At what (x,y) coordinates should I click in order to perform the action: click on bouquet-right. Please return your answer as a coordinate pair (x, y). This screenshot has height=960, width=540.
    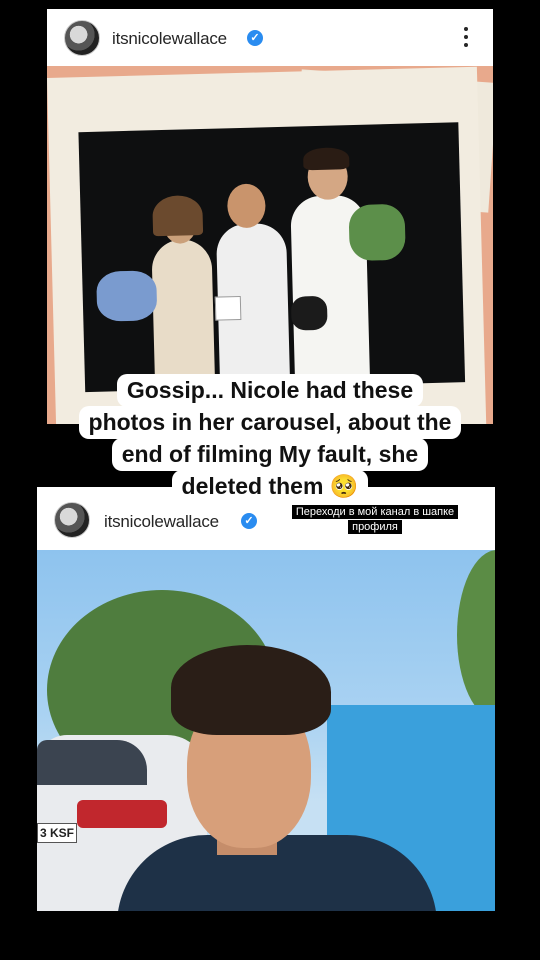
    Looking at the image, I should click on (377, 232).